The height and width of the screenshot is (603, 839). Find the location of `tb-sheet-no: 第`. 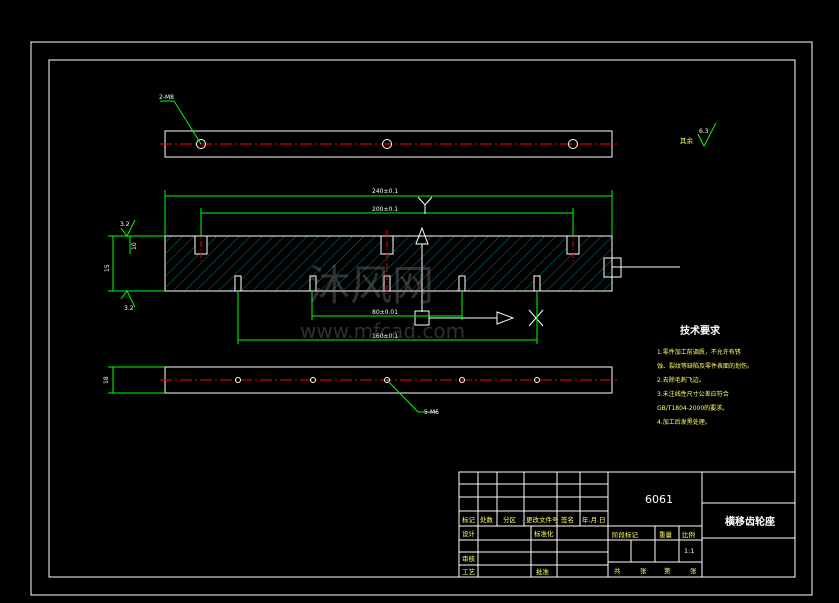

tb-sheet-no: 第 is located at coordinates (667, 570).